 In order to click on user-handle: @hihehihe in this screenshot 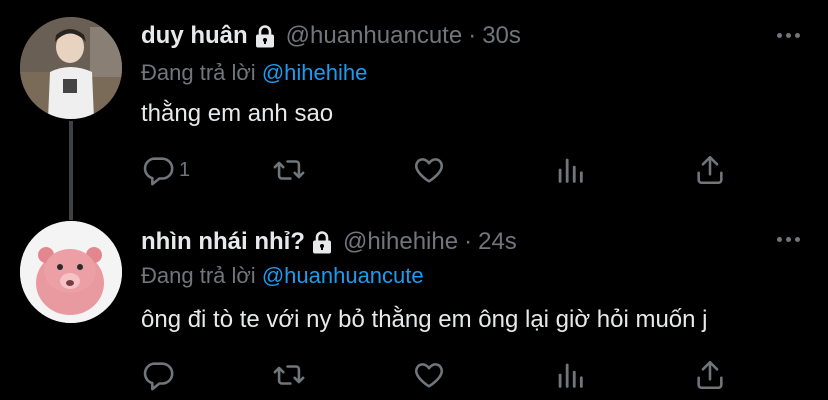, I will do `click(400, 242)`.